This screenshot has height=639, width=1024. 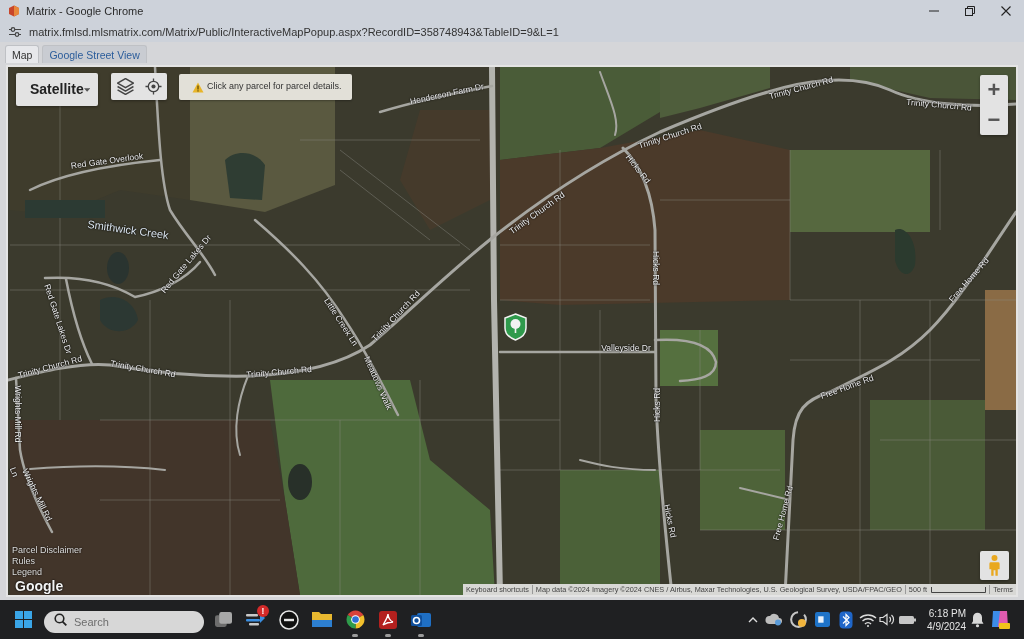 What do you see at coordinates (970, 11) in the screenshot?
I see `restore-icon` at bounding box center [970, 11].